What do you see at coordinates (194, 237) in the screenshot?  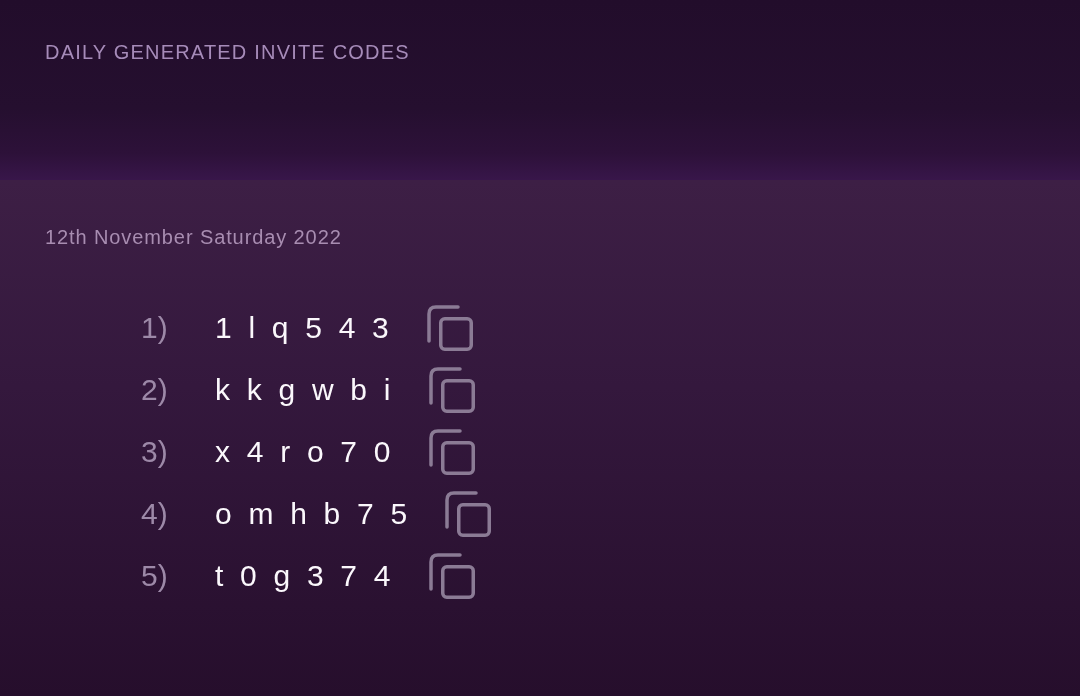 I see `date-label: 12th November Saturday 2022` at bounding box center [194, 237].